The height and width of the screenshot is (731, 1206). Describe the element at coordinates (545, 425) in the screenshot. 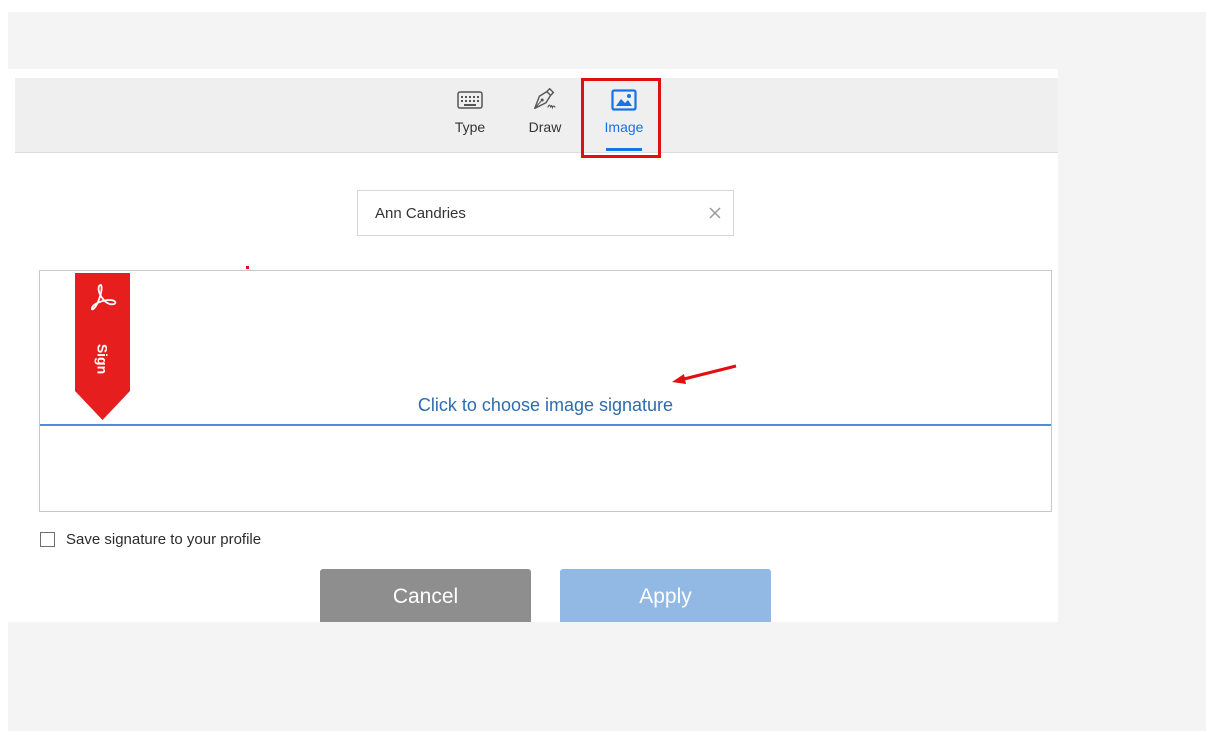

I see `signature-line` at that location.